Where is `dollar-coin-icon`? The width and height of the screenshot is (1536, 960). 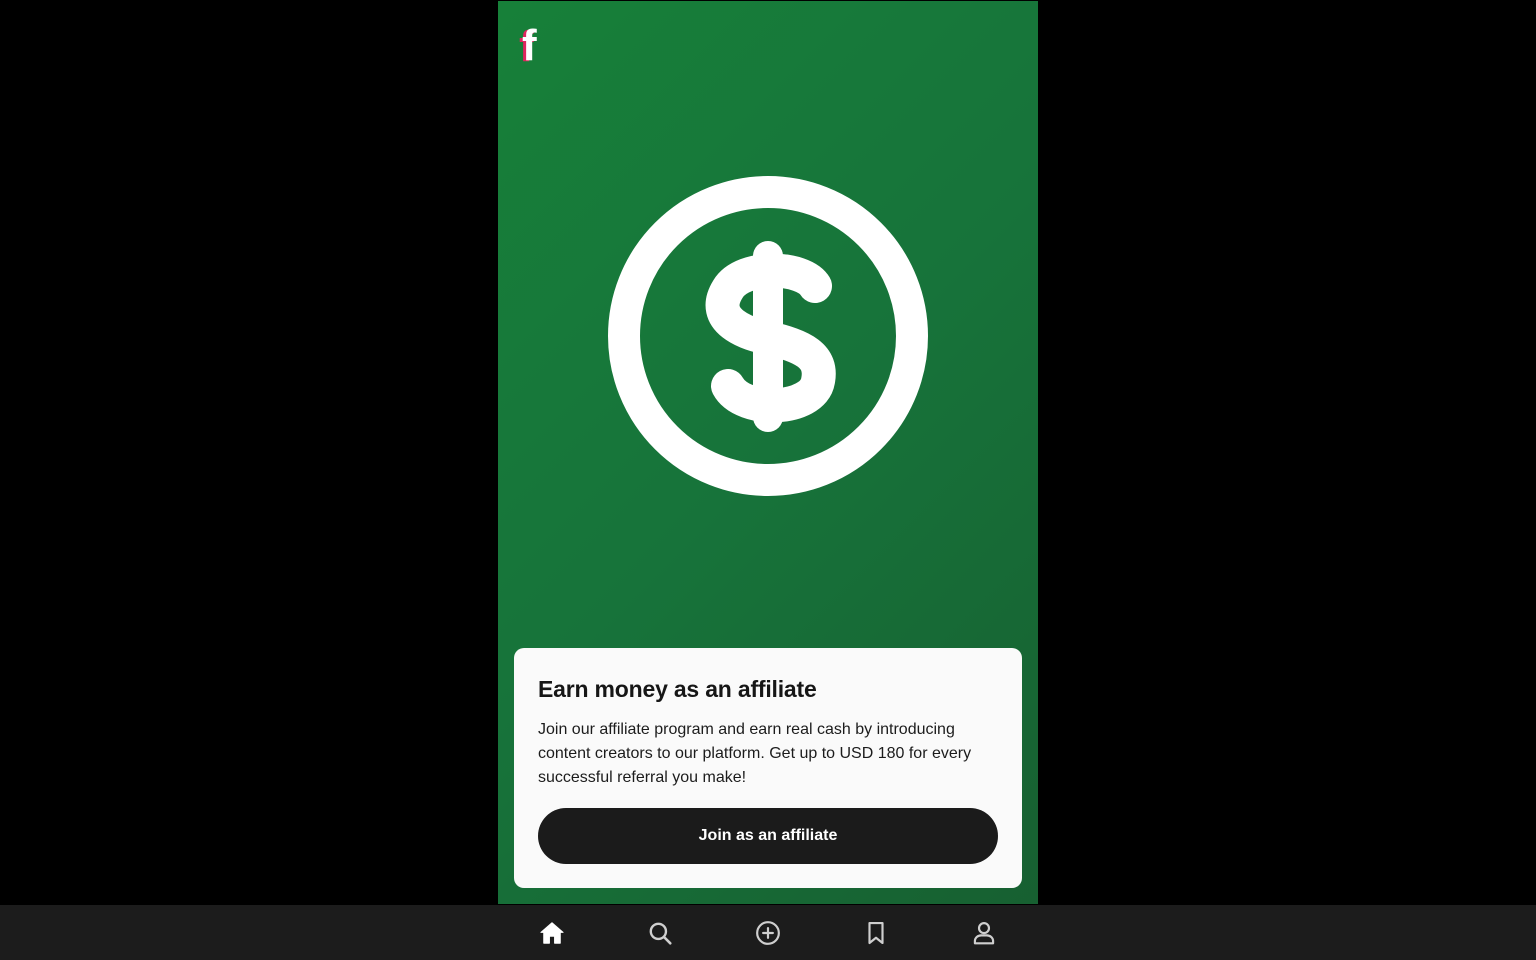 dollar-coin-icon is located at coordinates (768, 336).